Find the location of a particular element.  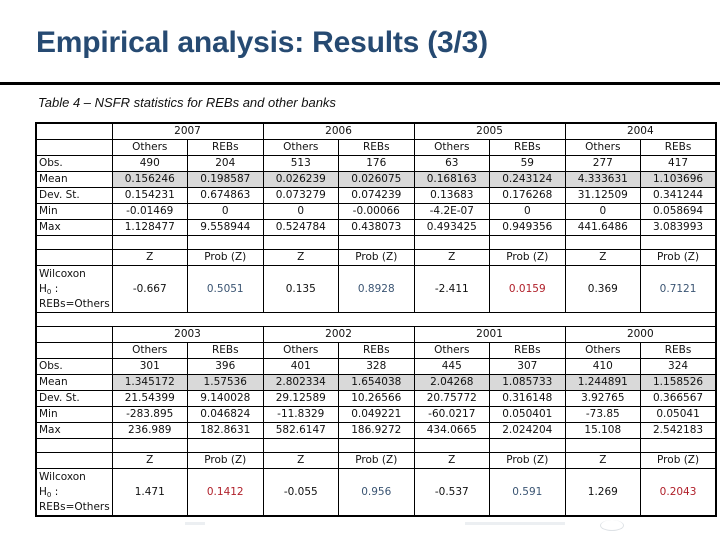

value-others-min: -73.85 is located at coordinates (603, 414).